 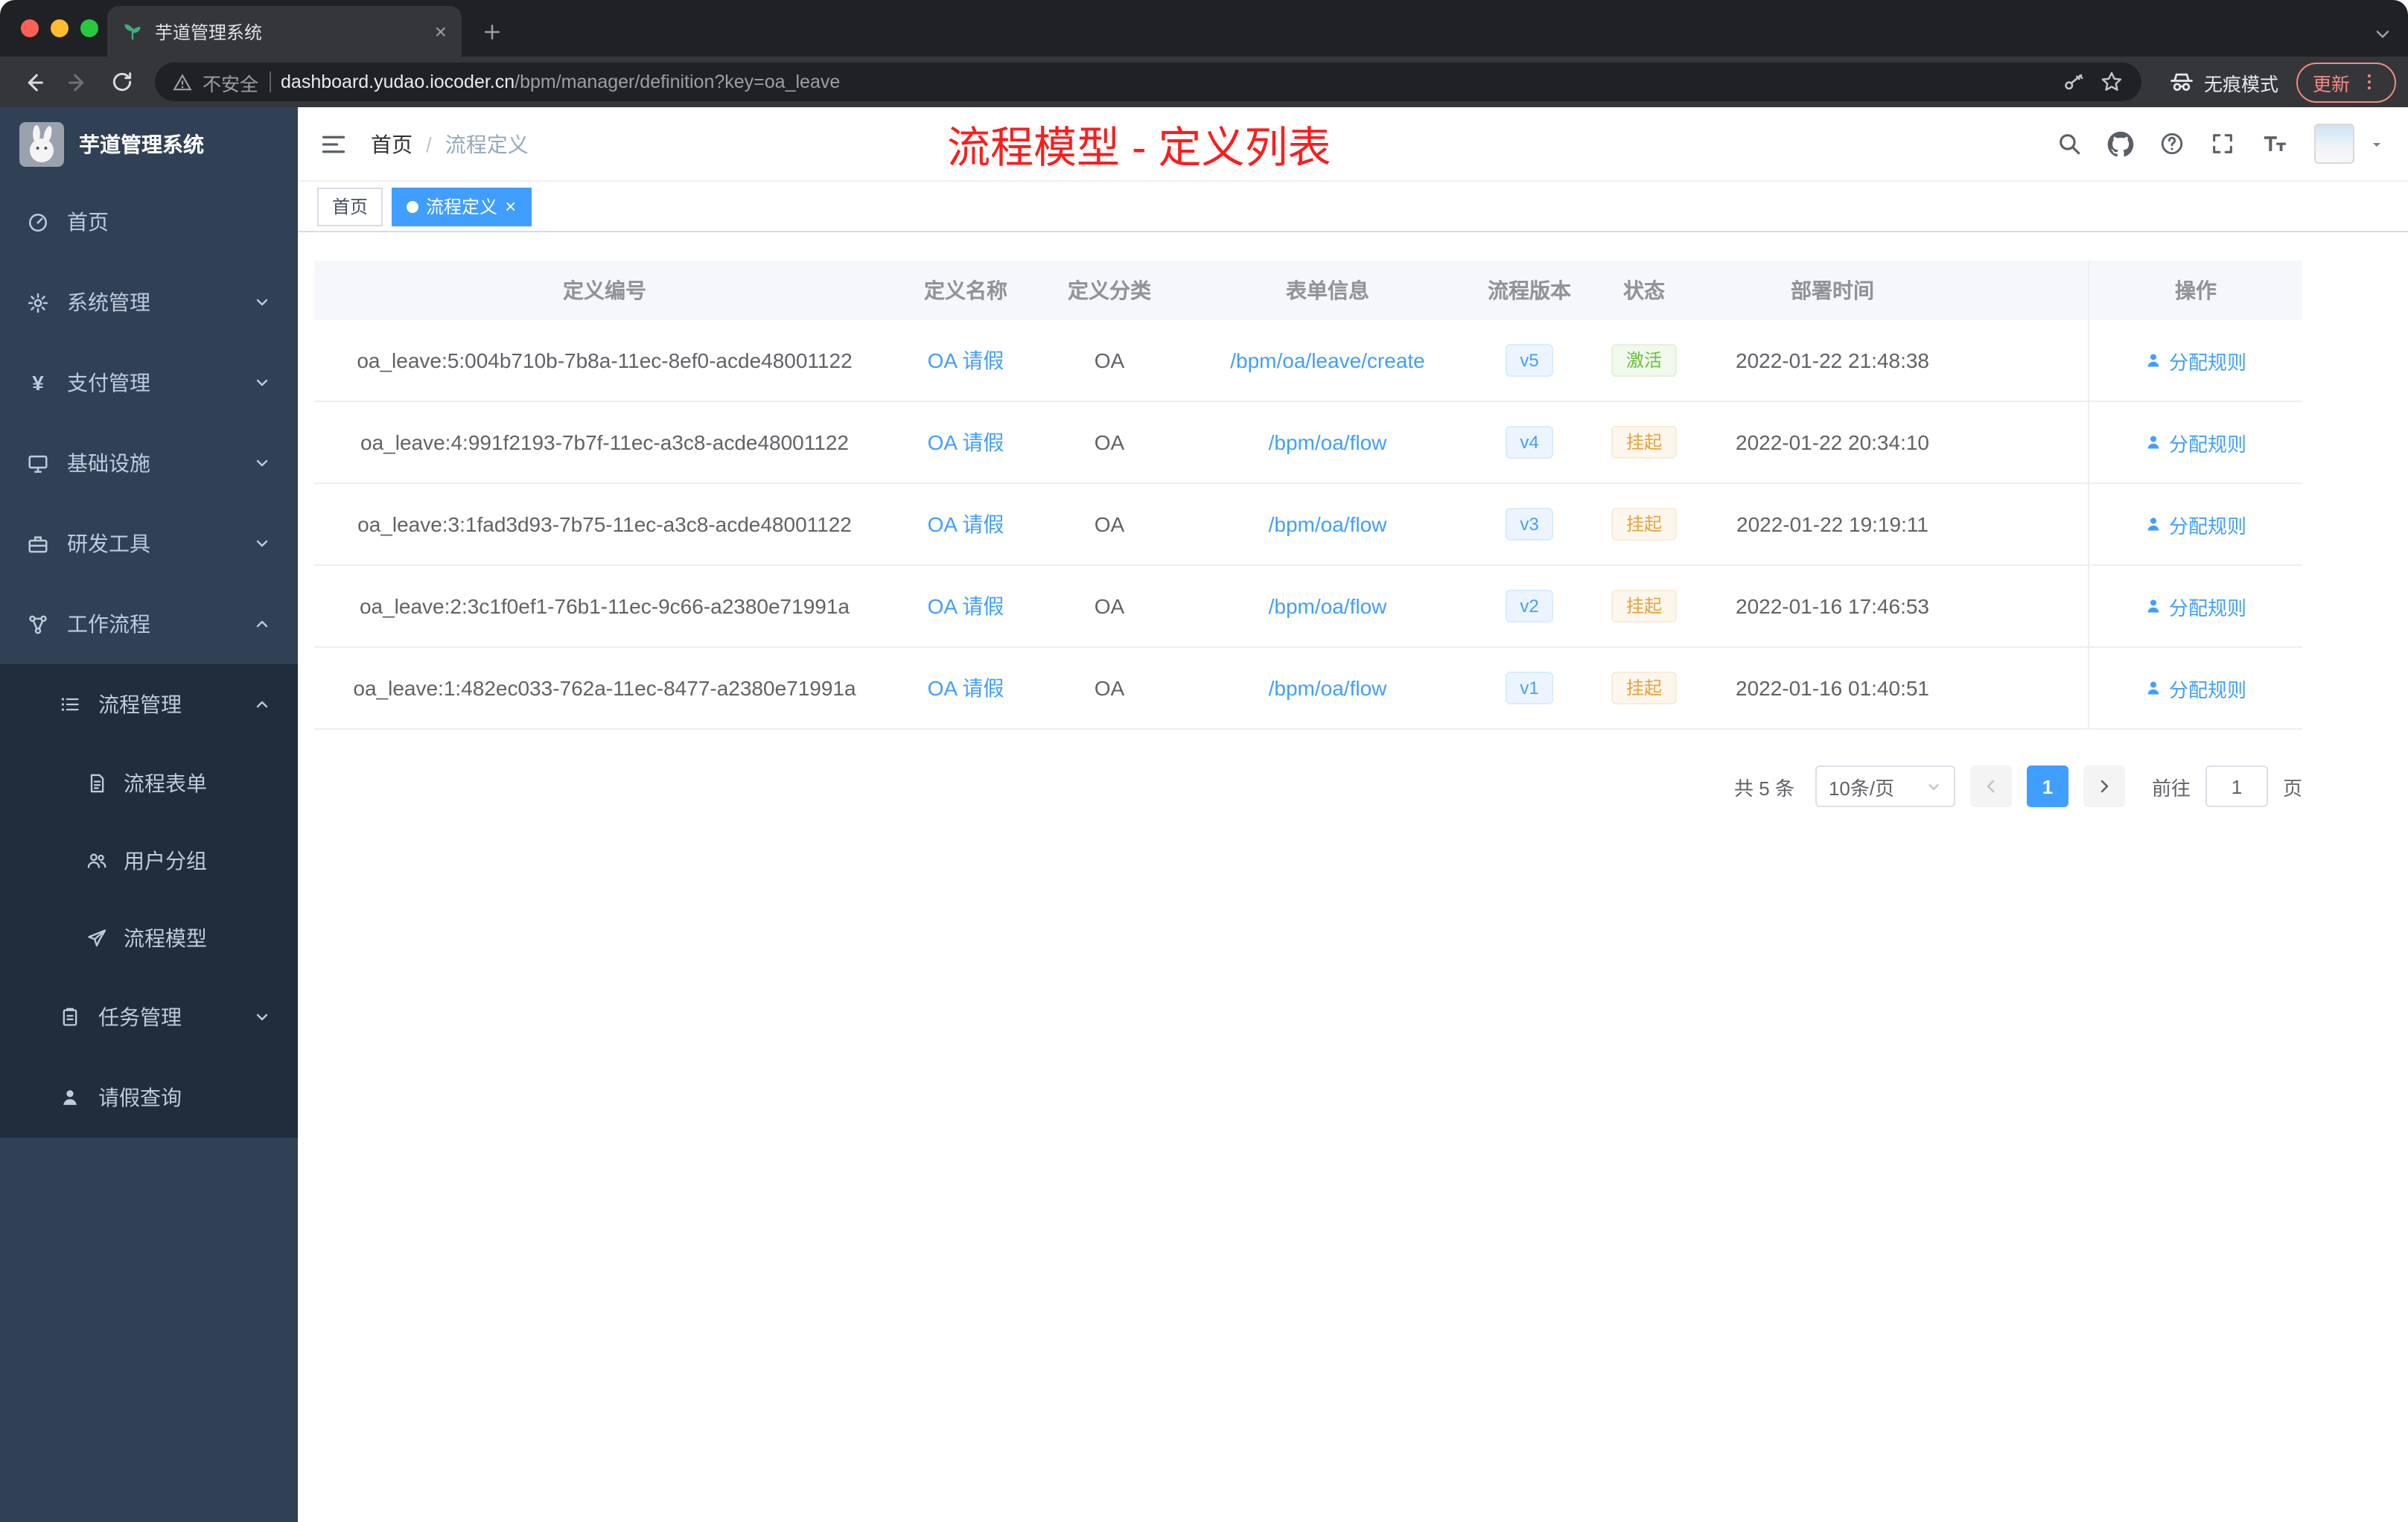 I want to click on sidebar-item-devtools: 研发工具, so click(x=149, y=543).